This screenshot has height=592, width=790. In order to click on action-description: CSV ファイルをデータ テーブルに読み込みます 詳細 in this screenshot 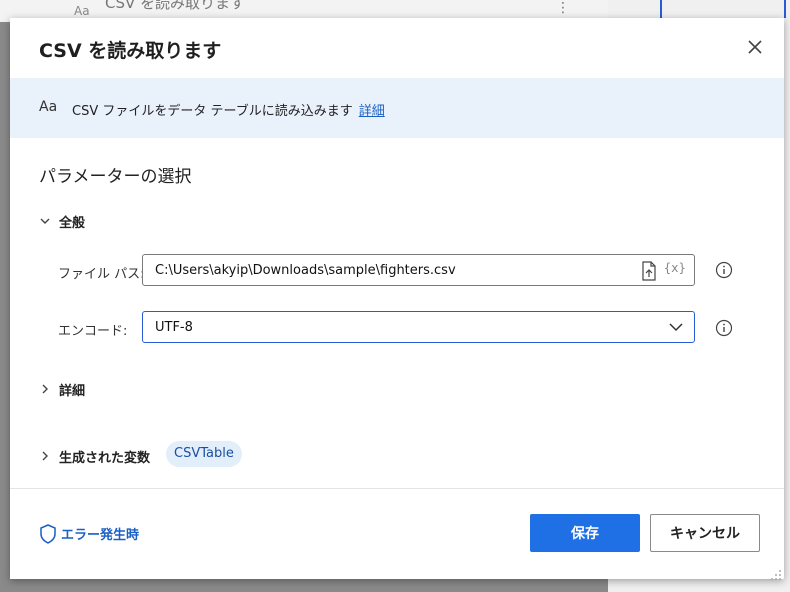, I will do `click(228, 109)`.